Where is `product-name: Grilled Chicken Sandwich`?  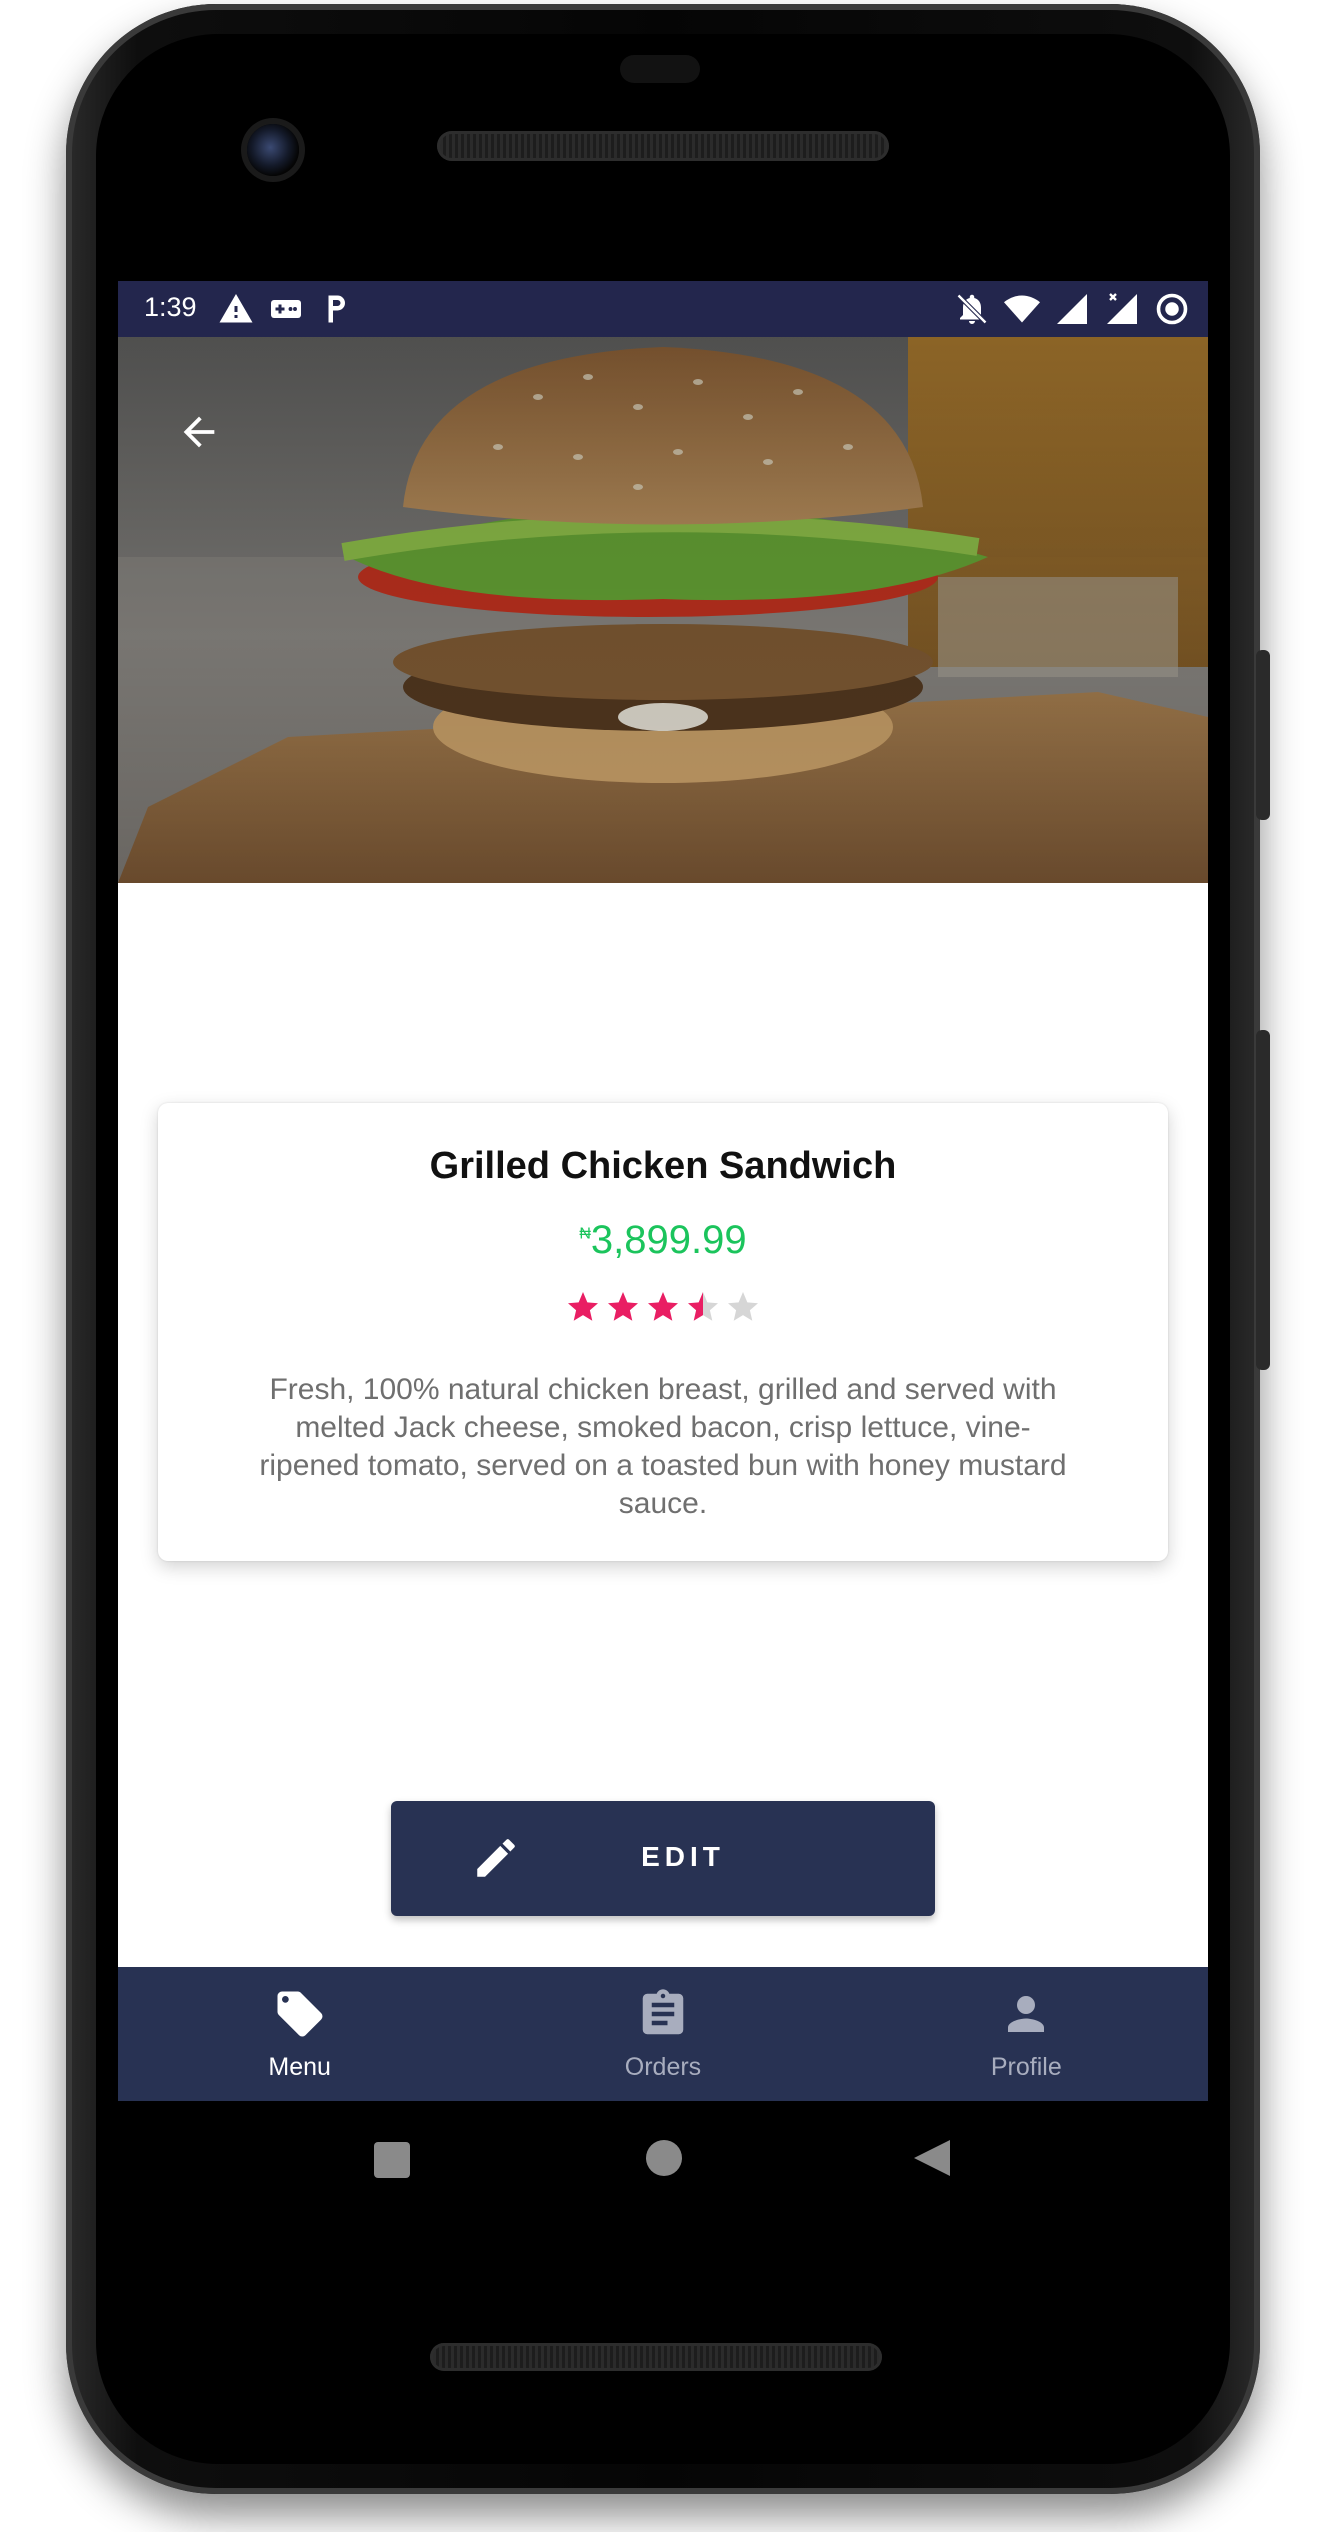
product-name: Grilled Chicken Sandwich is located at coordinates (663, 1166).